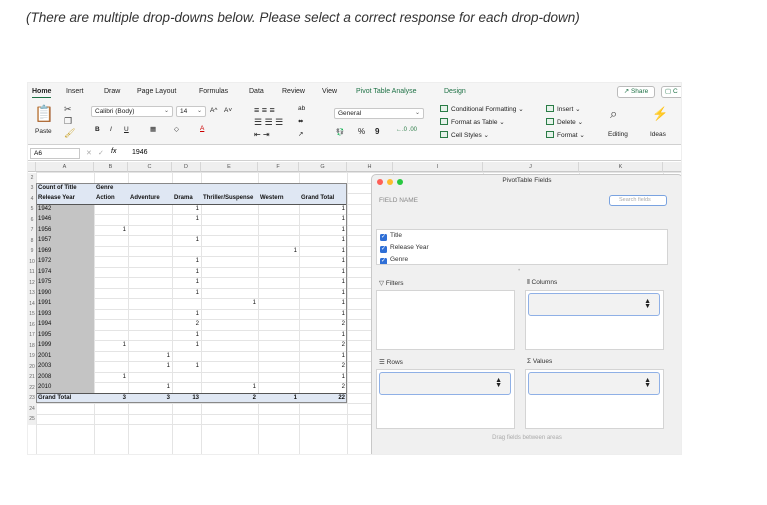 Image resolution: width=767 pixels, height=505 pixels. Describe the element at coordinates (672, 167) in the screenshot. I see `column-header: L` at that location.